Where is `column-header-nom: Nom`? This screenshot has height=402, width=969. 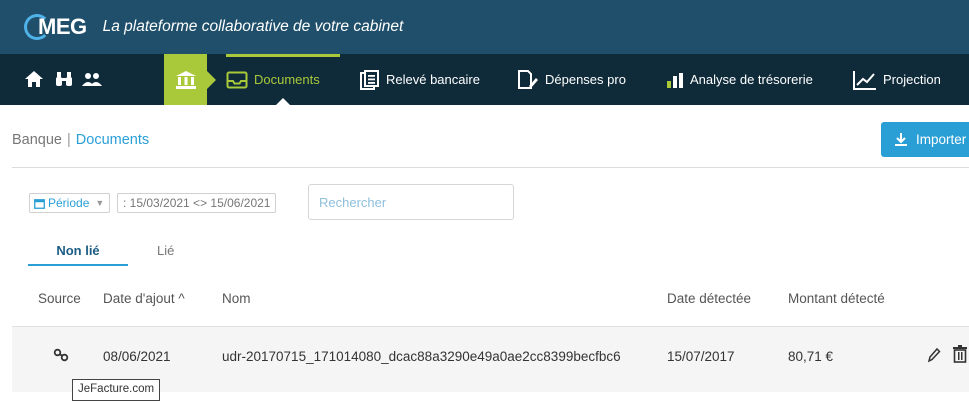 column-header-nom: Nom is located at coordinates (236, 298).